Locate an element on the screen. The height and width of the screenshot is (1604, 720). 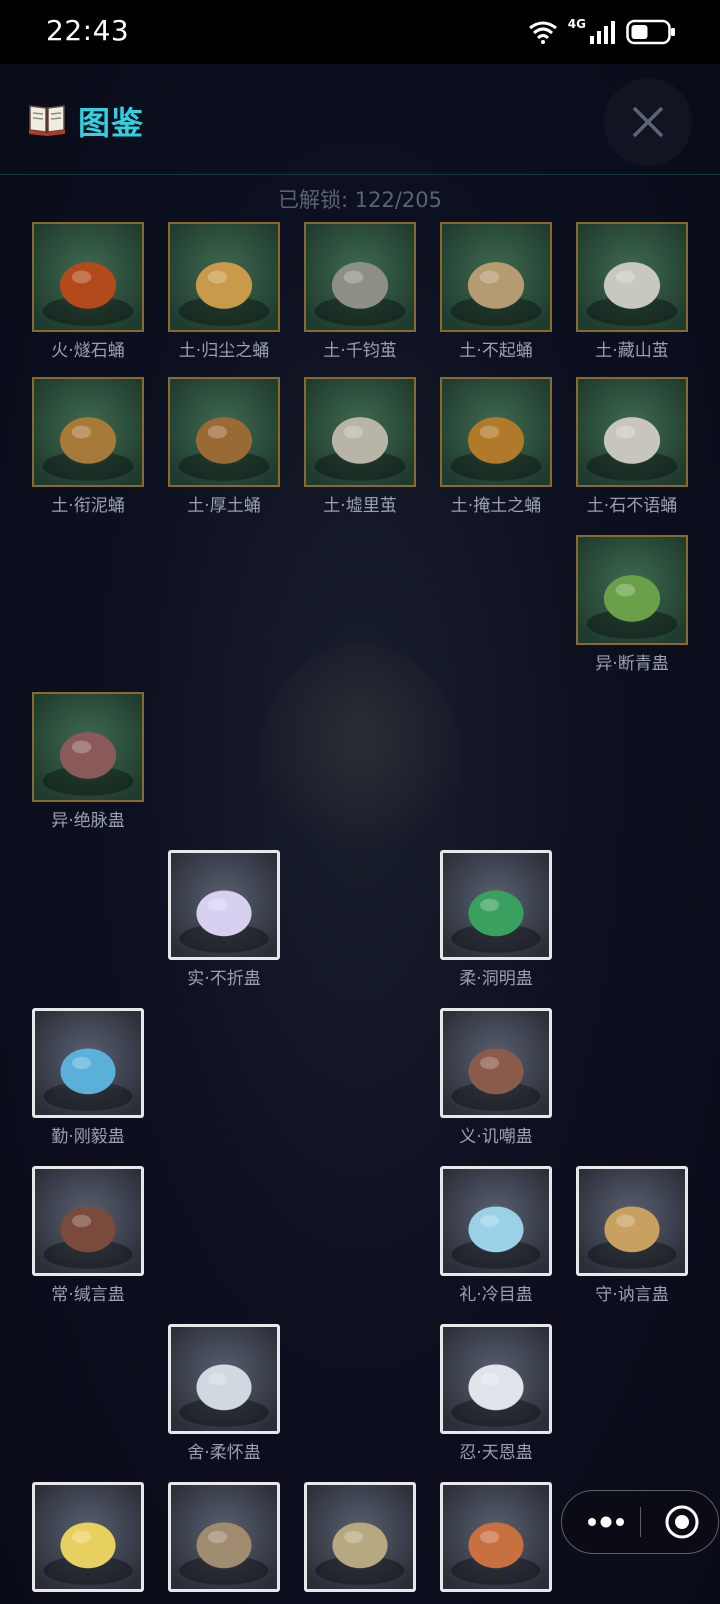
close-button is located at coordinates (648, 122).